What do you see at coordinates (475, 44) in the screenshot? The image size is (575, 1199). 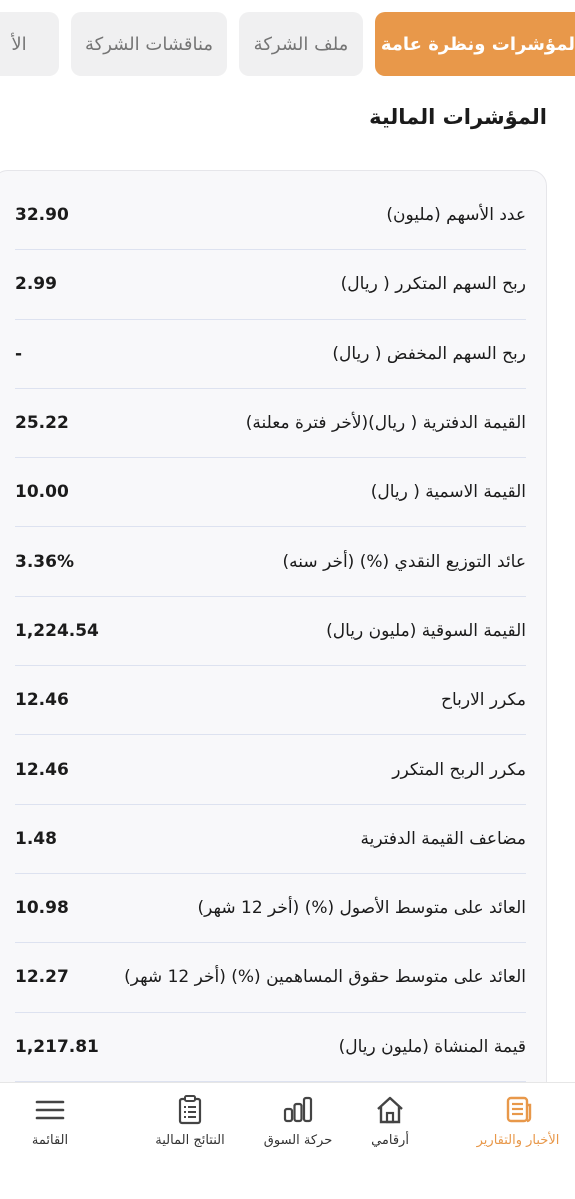 I see `tab-indicators-overview: المؤشرات ونظرة عامة` at bounding box center [475, 44].